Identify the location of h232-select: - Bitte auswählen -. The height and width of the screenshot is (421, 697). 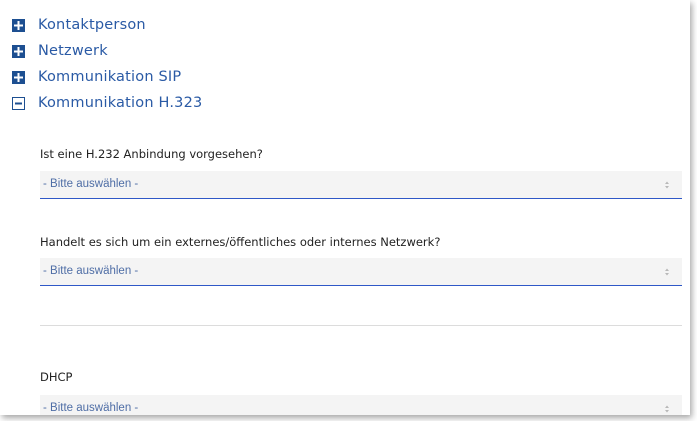
(361, 185).